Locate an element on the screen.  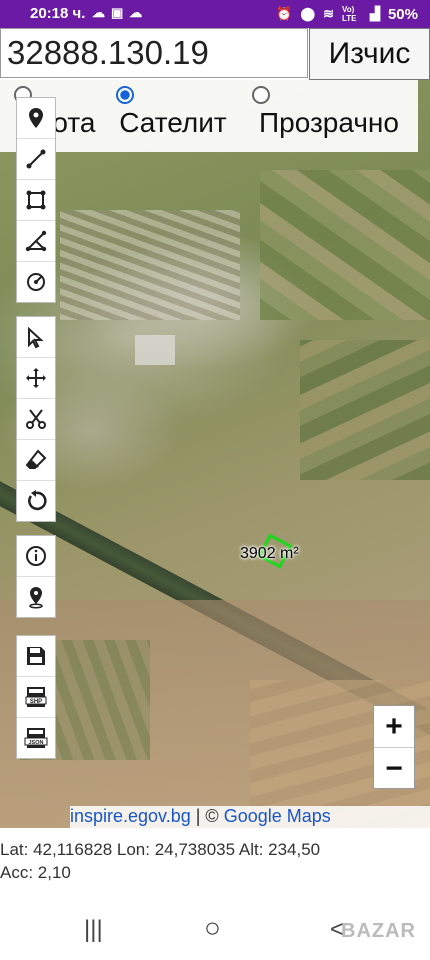
weather-icon: ☁ is located at coordinates (98, 12).